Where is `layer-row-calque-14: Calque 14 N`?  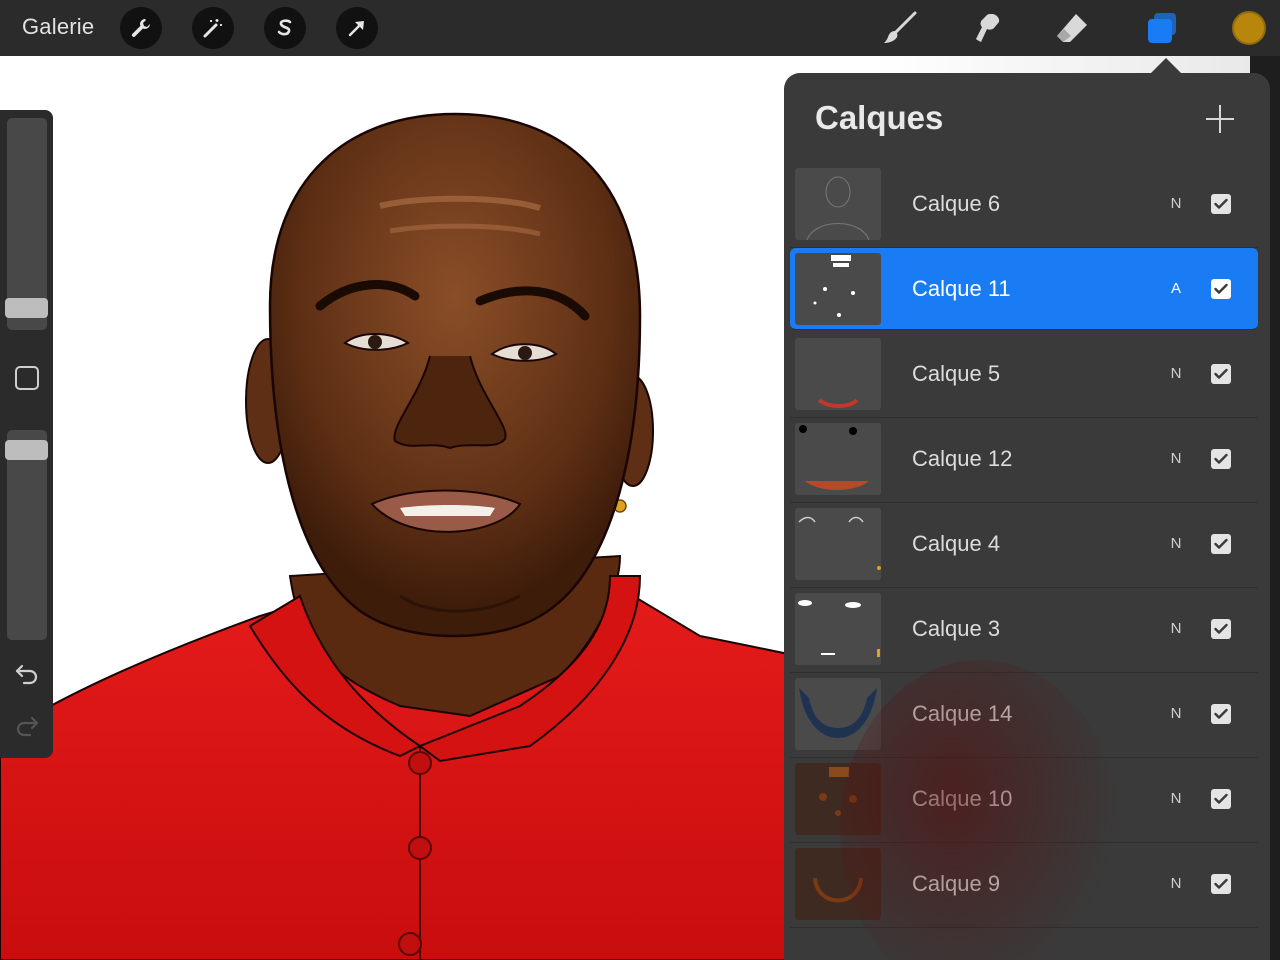 layer-row-calque-14: Calque 14 N is located at coordinates (1024, 715).